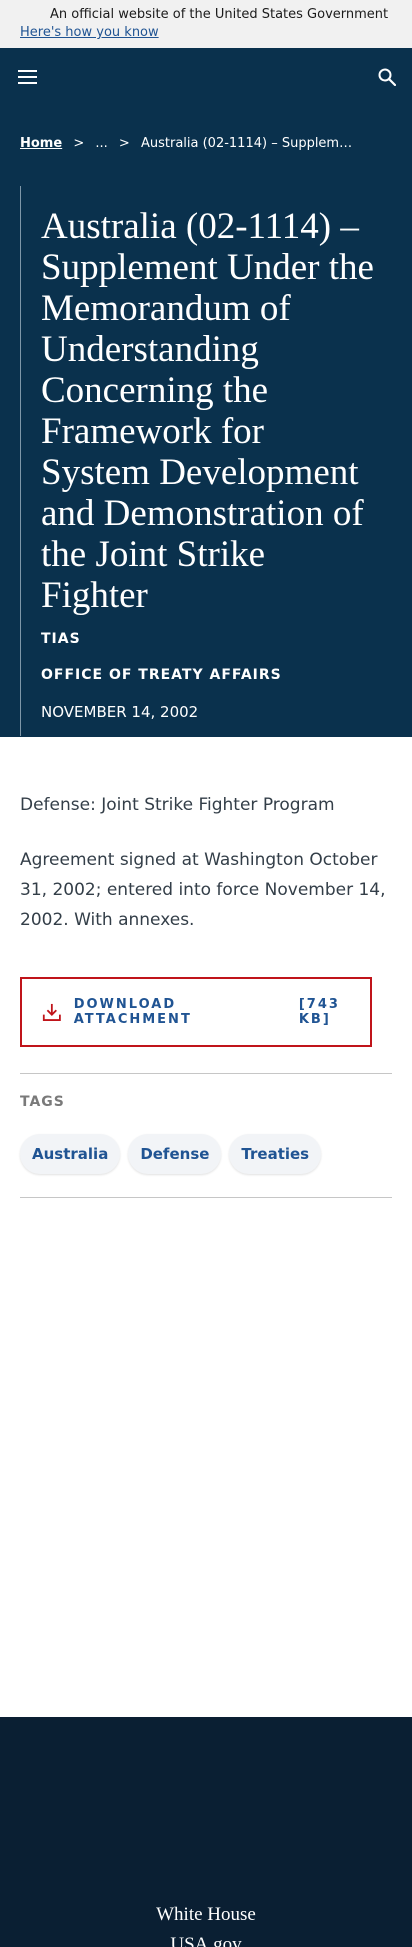 This screenshot has height=1947, width=412. What do you see at coordinates (132, 1012) in the screenshot?
I see `download-label: DOWNLOAD ATTACHMENT` at bounding box center [132, 1012].